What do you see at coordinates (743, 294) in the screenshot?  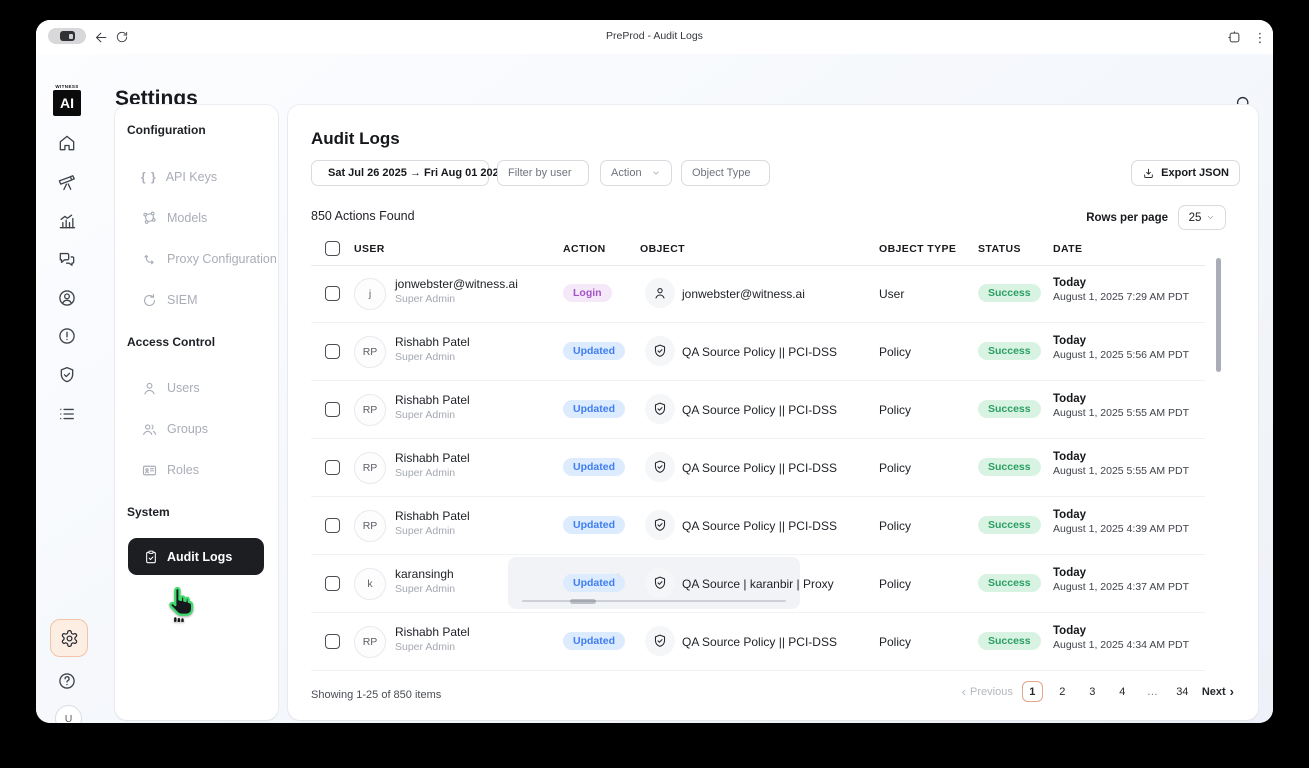 I see `object-name: jonwebster@witness.ai` at bounding box center [743, 294].